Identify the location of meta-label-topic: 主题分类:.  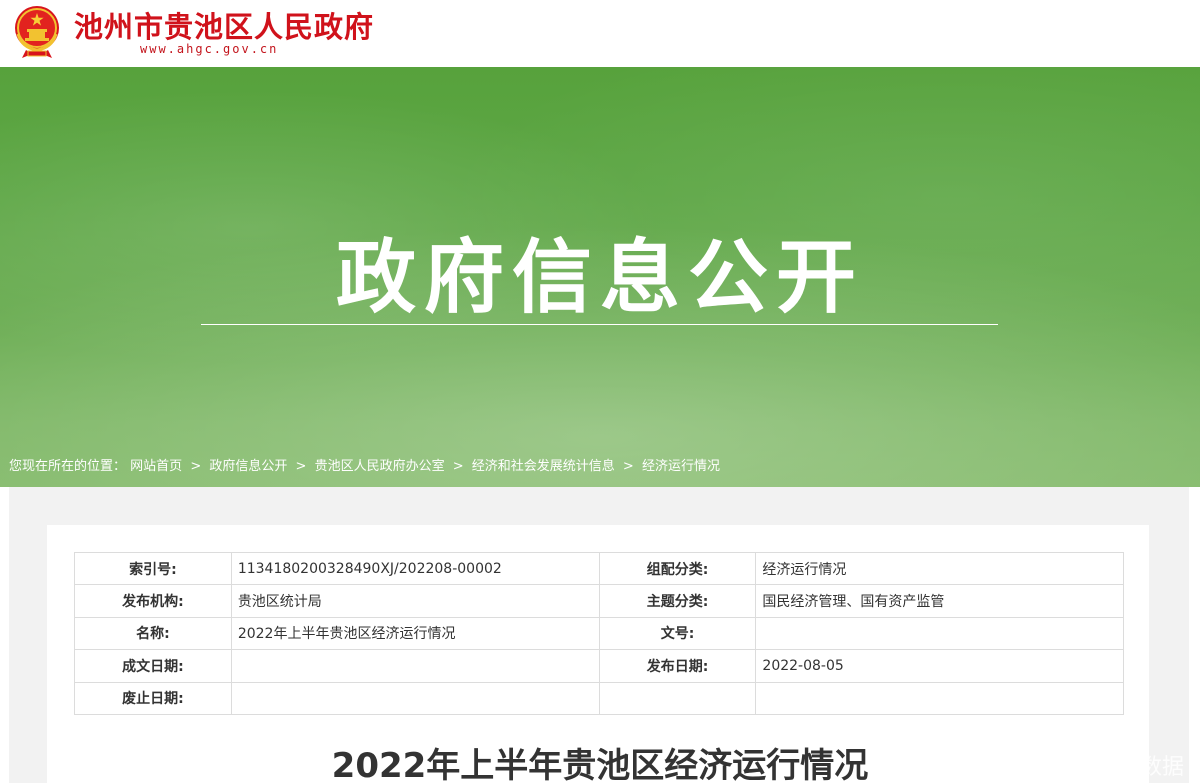
(677, 601).